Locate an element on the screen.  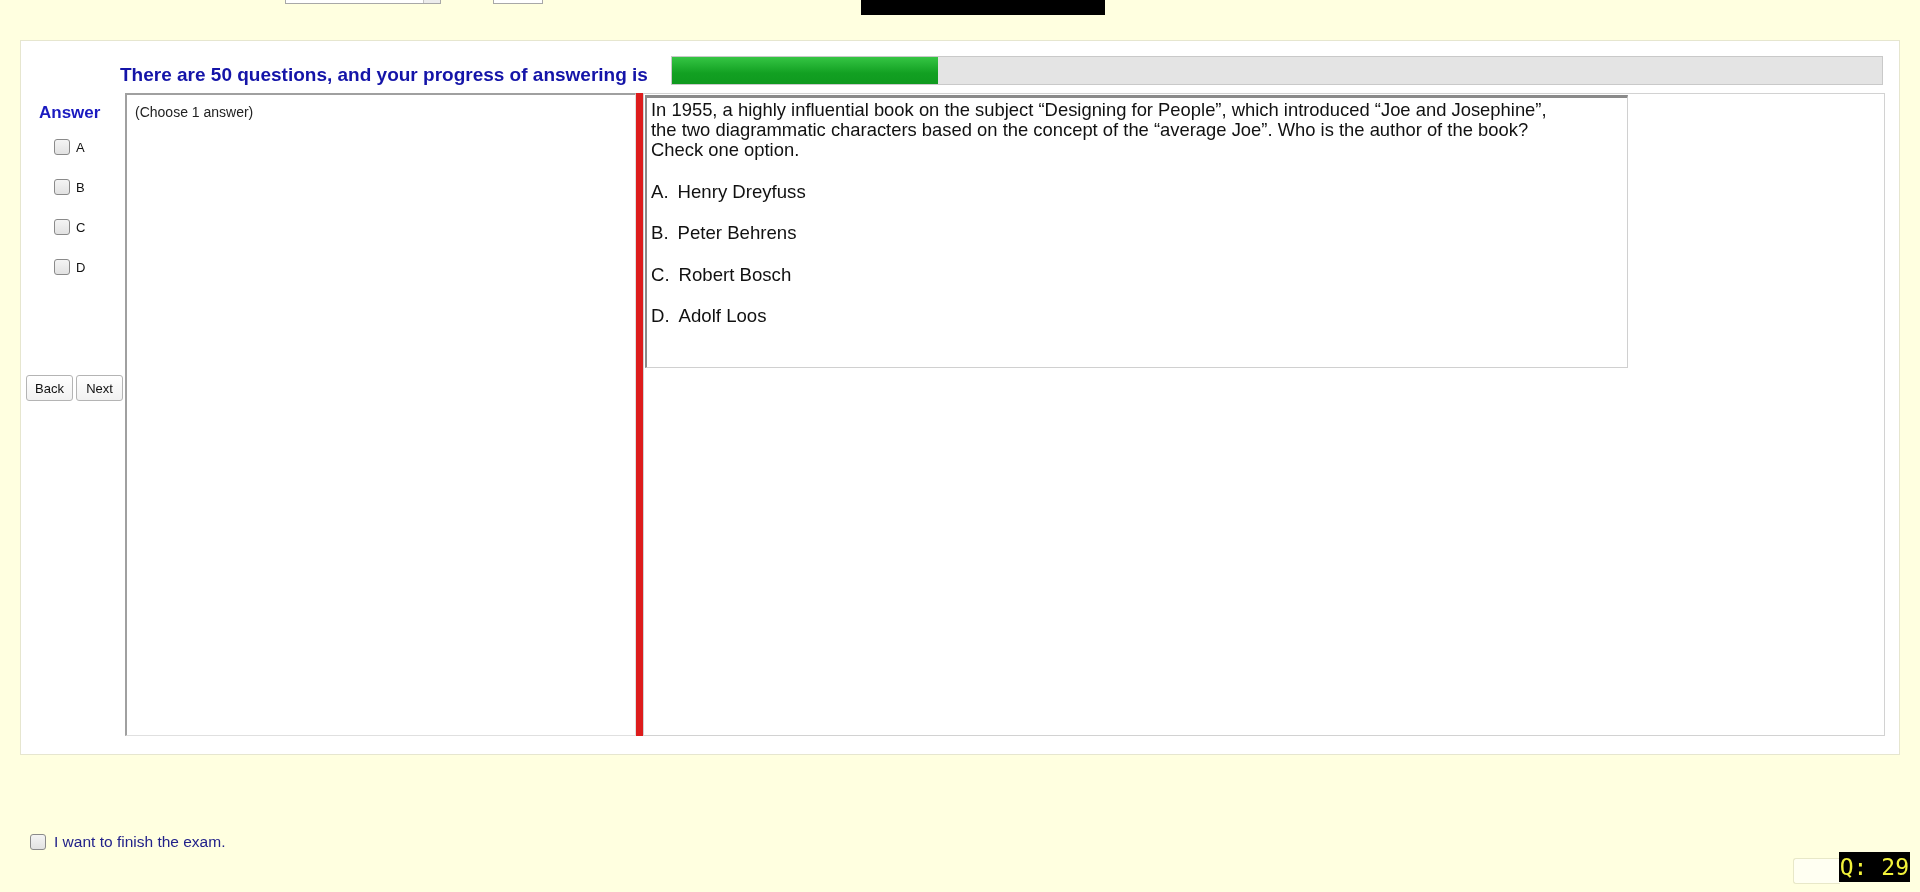
question-text: In 1955, a highly influential book on the subject “Designing for People”, which introduced “Joe and Josephine”, the two diagrammatic characters based on the concept of the “average Joe”. Who is the author of the book? Check one option. is located at coordinates (1099, 130).